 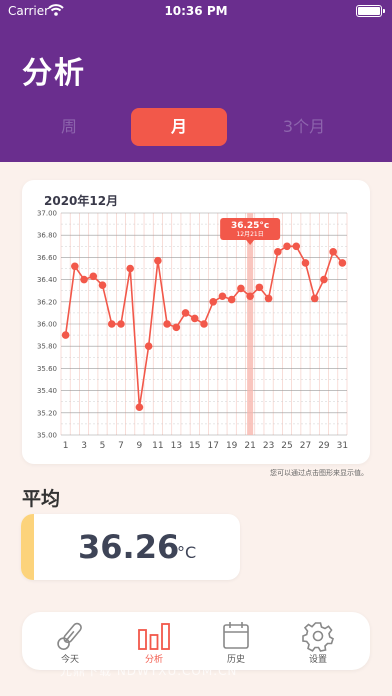 I want to click on calendar-icon, so click(x=236, y=635).